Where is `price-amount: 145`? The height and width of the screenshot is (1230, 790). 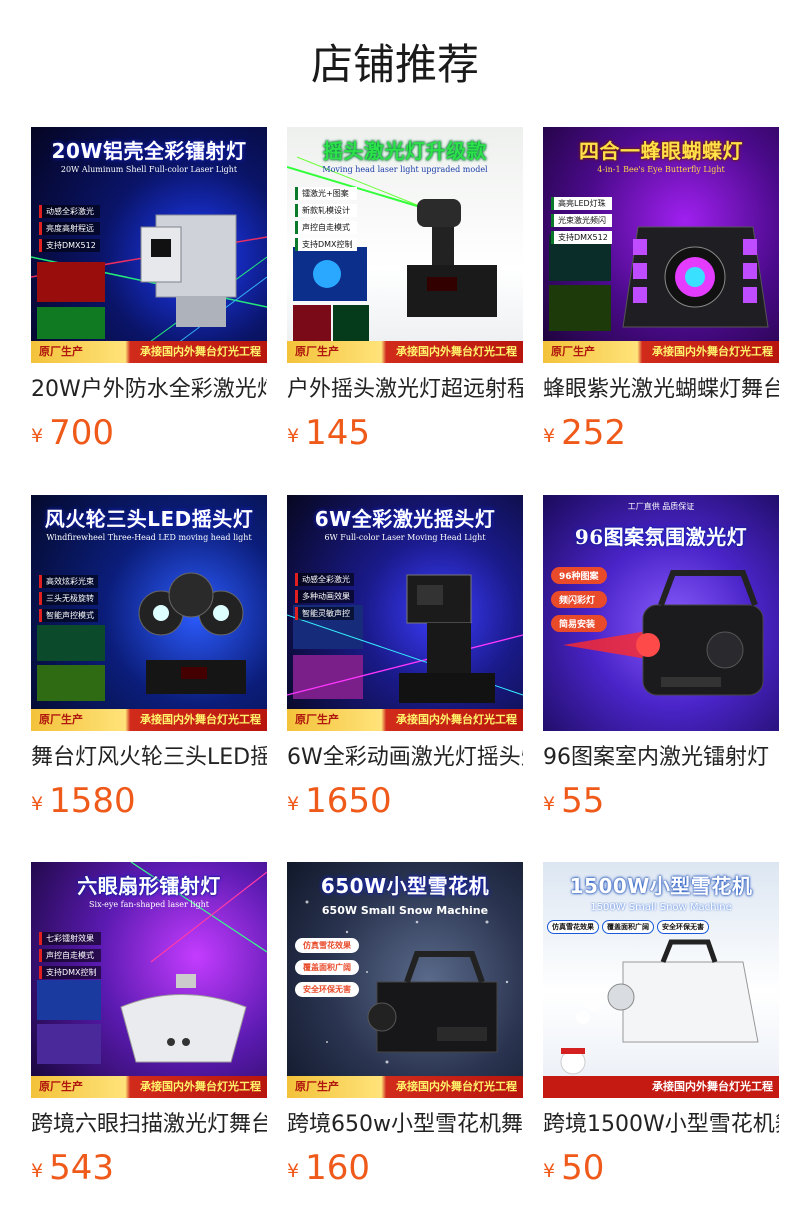
price-amount: 145 is located at coordinates (337, 433).